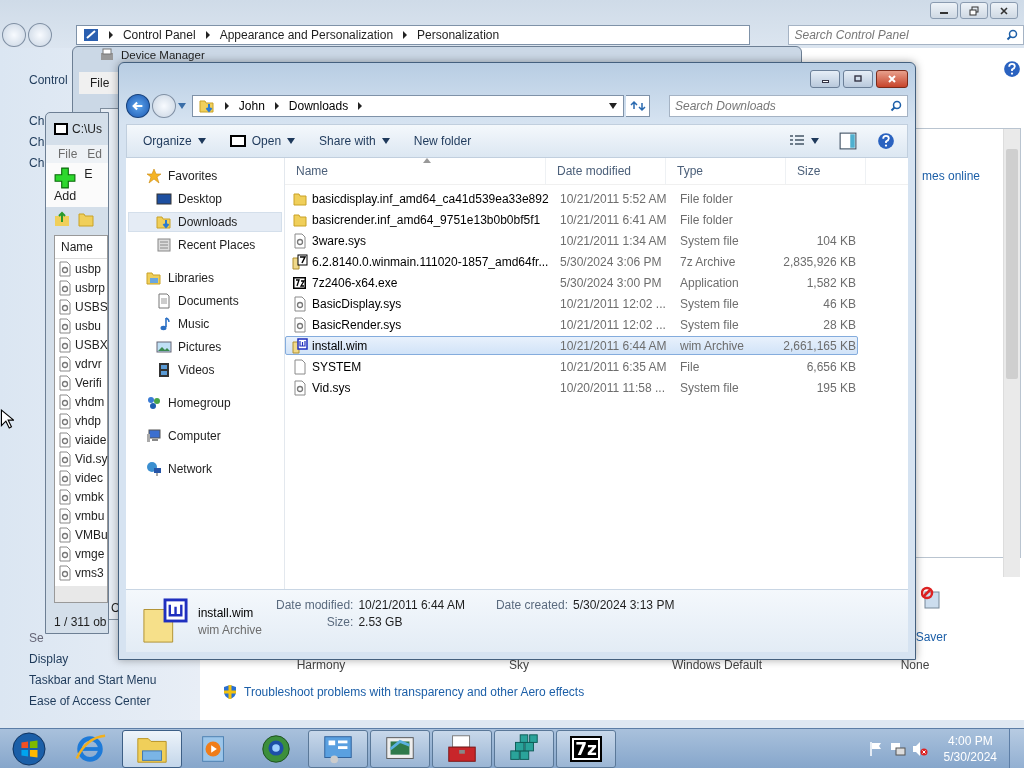 This screenshot has height=768, width=1024. What do you see at coordinates (826, 171) in the screenshot?
I see `column-header: Size` at bounding box center [826, 171].